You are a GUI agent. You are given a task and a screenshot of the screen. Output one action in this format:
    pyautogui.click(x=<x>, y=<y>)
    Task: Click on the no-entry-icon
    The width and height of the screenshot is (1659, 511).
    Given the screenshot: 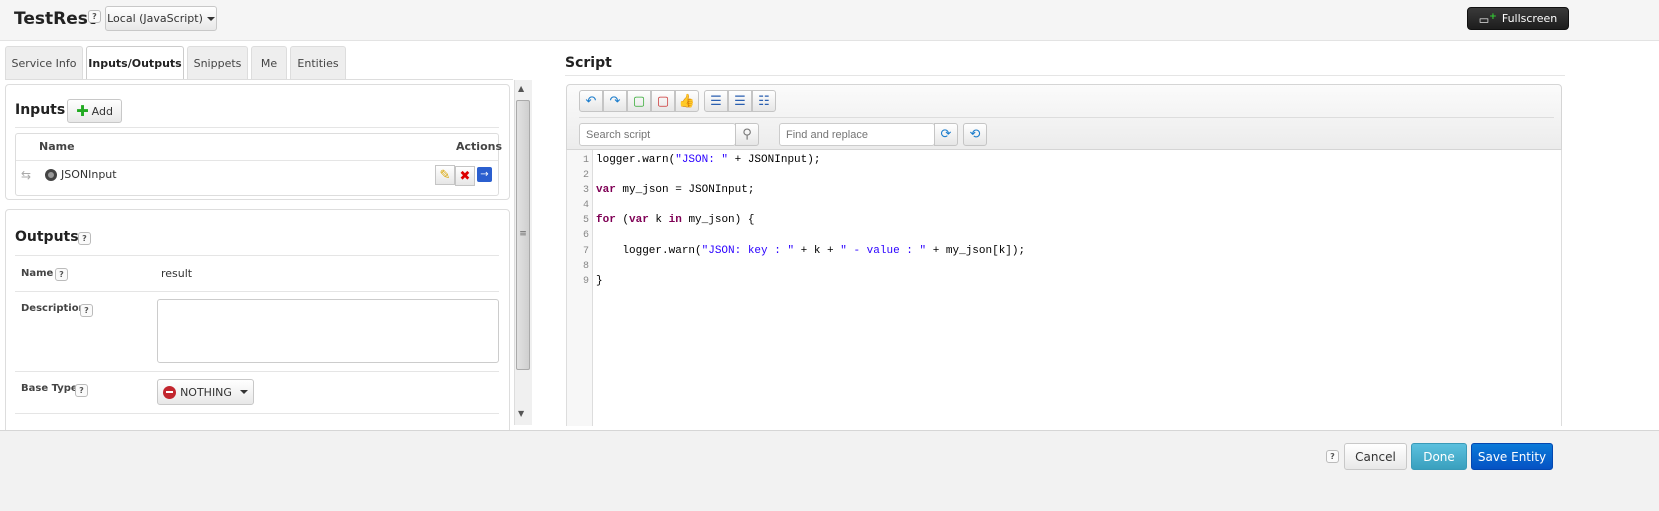 What is the action you would take?
    pyautogui.click(x=170, y=392)
    